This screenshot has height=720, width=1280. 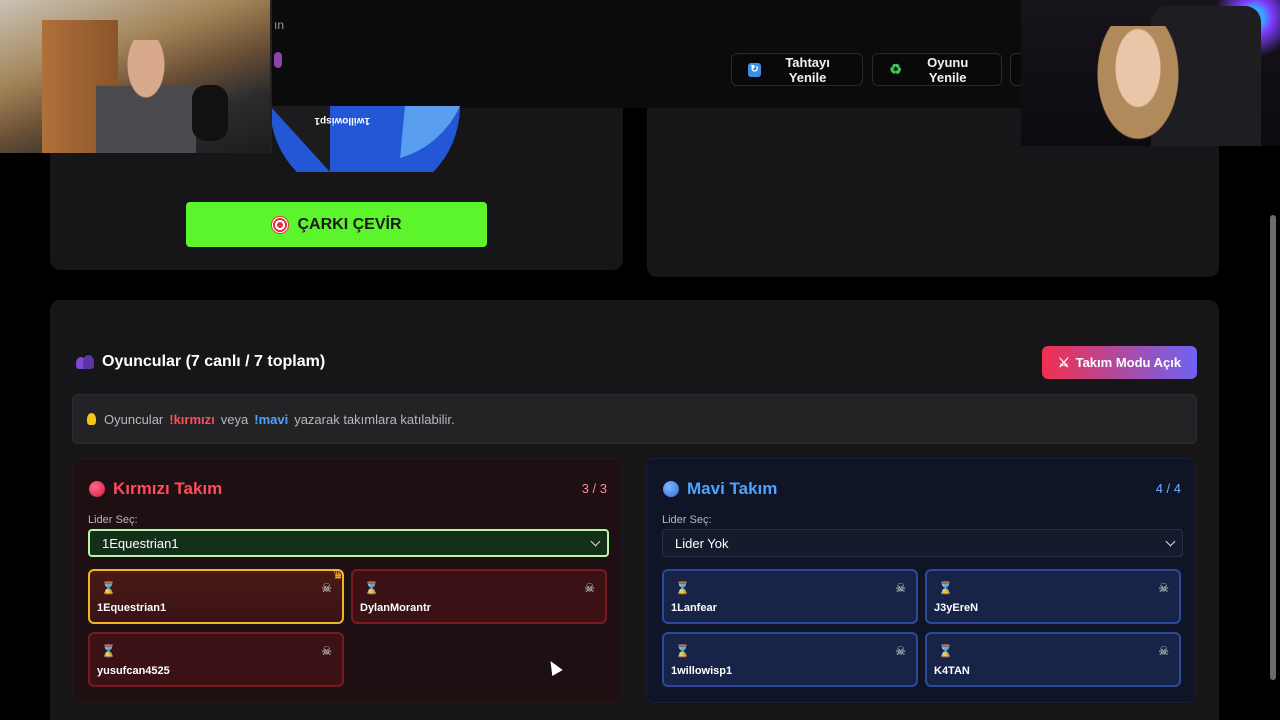 What do you see at coordinates (133, 671) in the screenshot?
I see `player-name: yusufcan4525` at bounding box center [133, 671].